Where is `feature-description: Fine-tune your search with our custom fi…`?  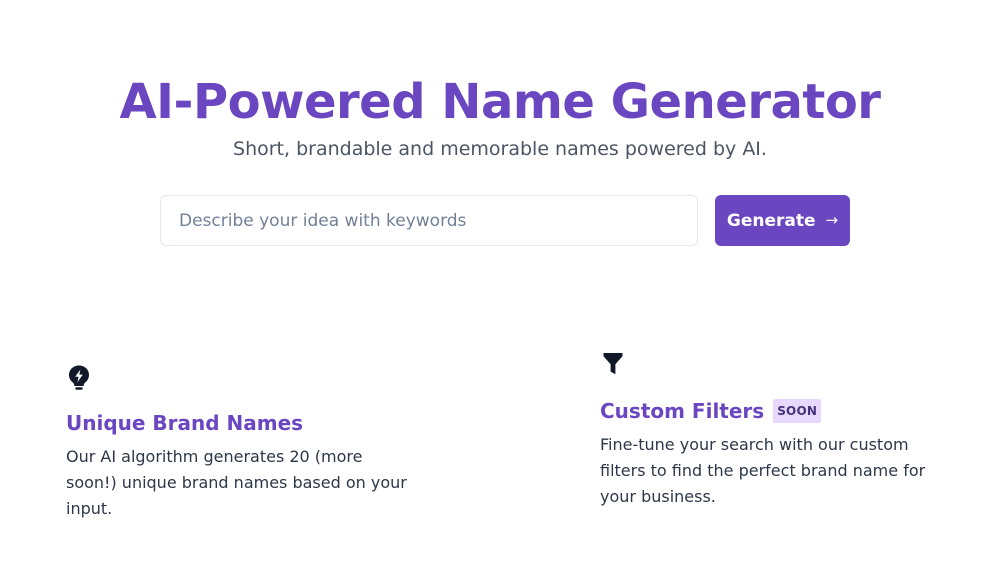 feature-description: Fine-tune your search with our custom fi… is located at coordinates (763, 470).